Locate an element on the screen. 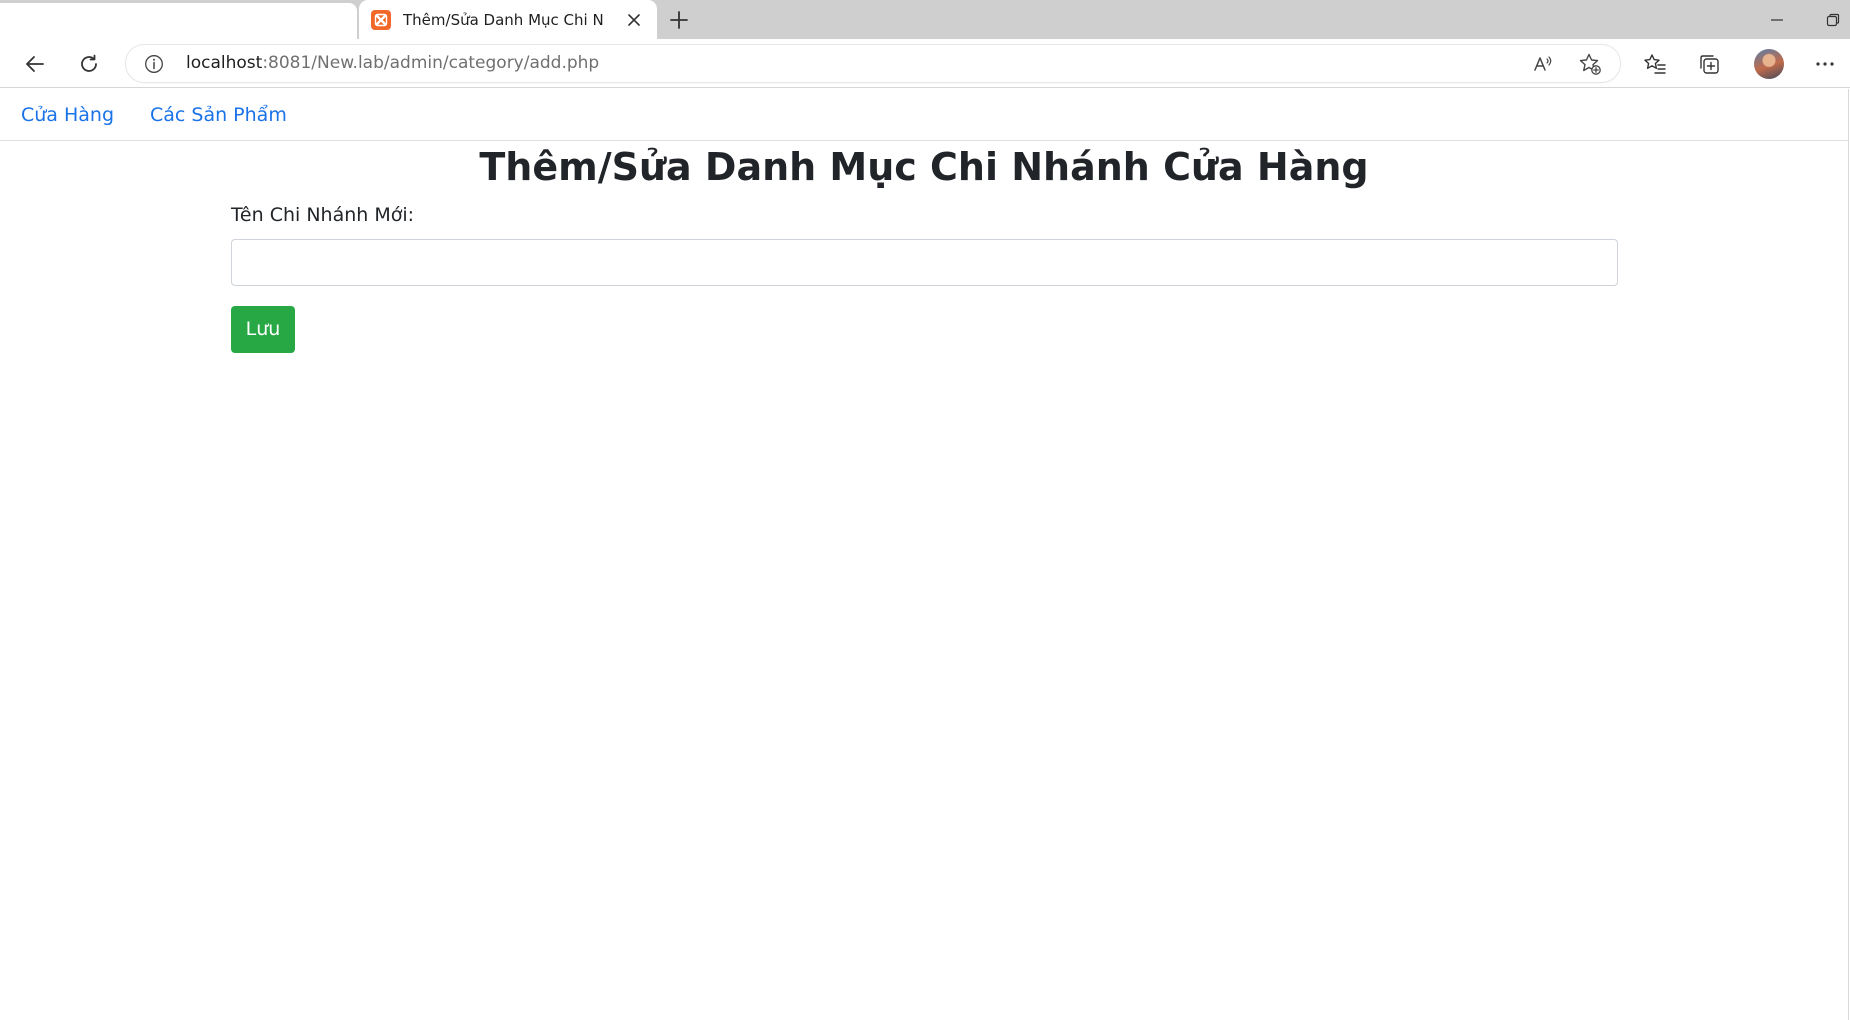 The image size is (1850, 1020). browser-tab-active: Thêm/Sửa Danh Mục Chi Nhánh is located at coordinates (508, 19).